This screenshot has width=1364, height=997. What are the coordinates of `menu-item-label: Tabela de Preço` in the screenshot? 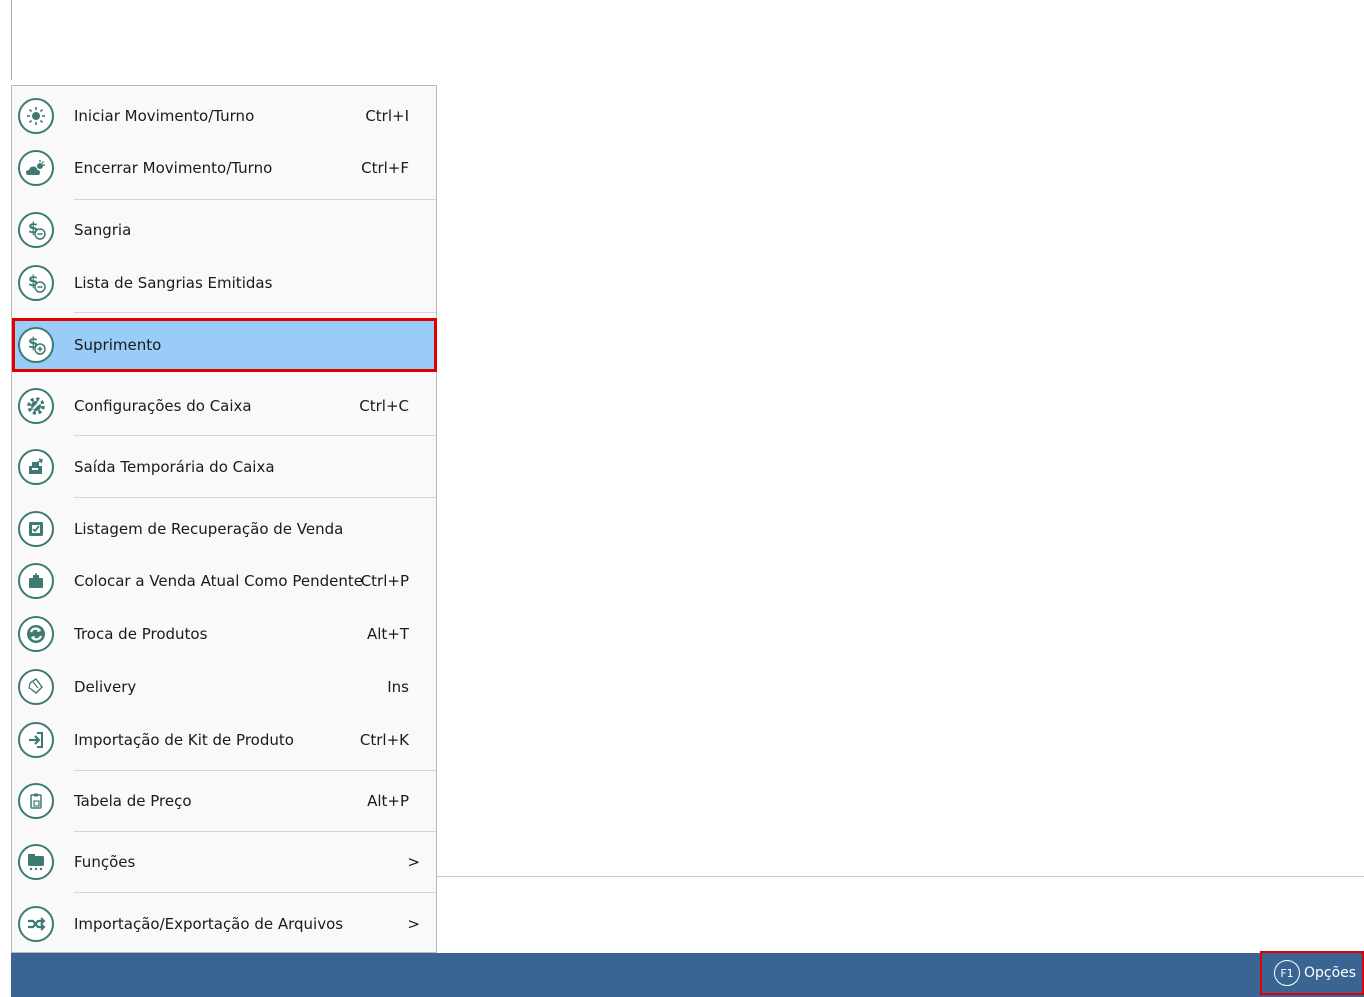 It's located at (133, 801).